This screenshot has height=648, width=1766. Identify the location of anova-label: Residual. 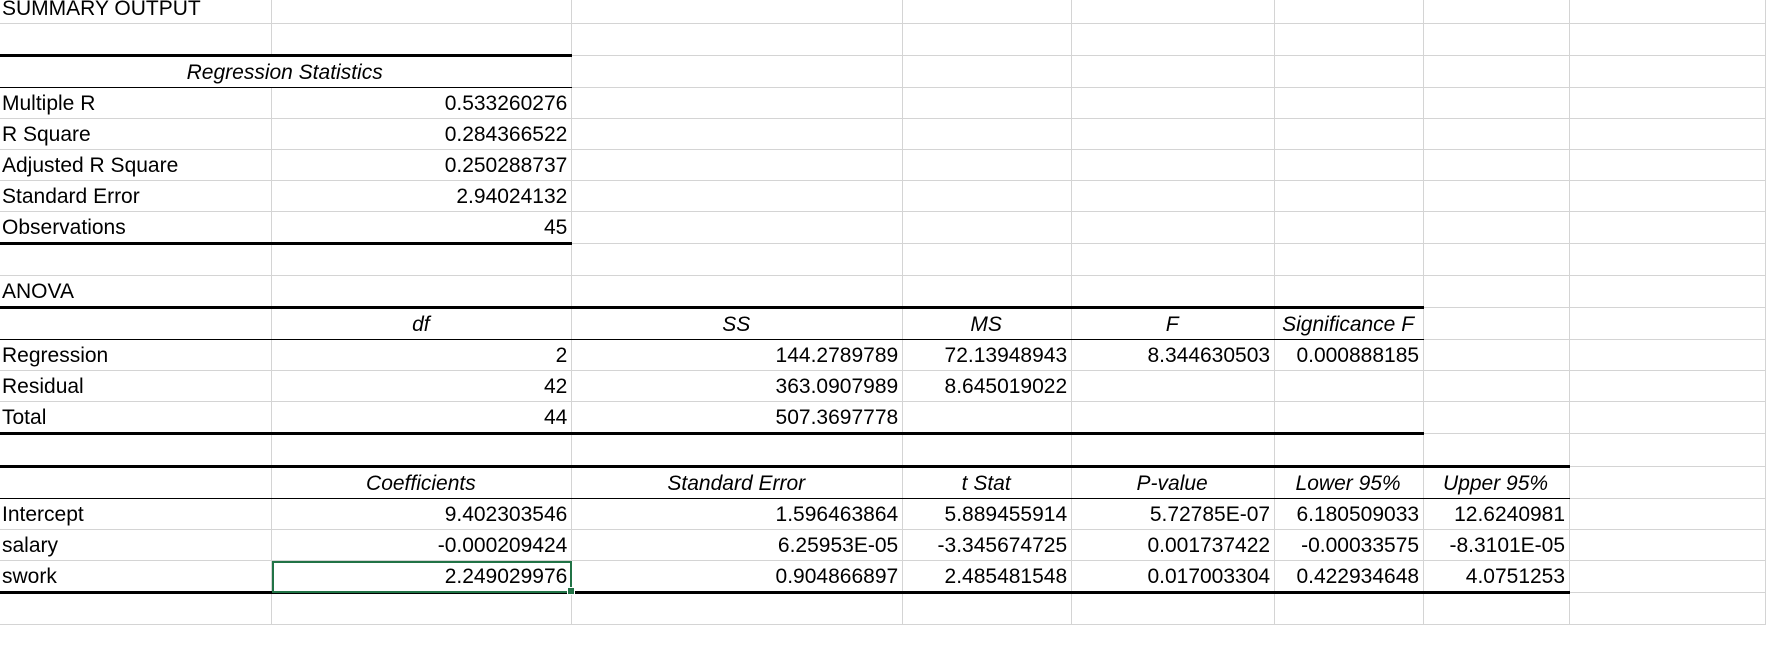
(136, 386).